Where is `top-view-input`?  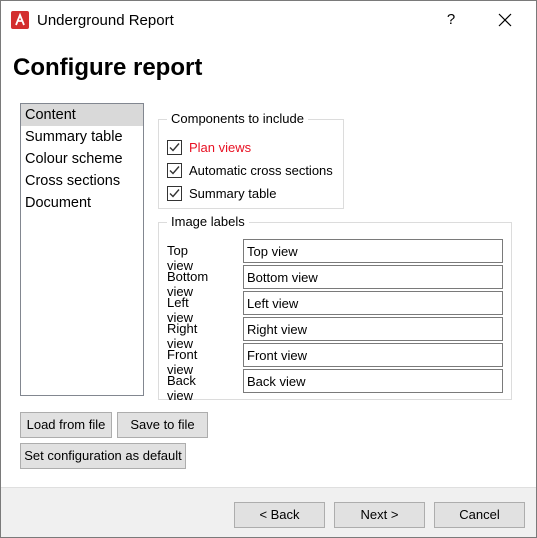
top-view-input is located at coordinates (373, 251).